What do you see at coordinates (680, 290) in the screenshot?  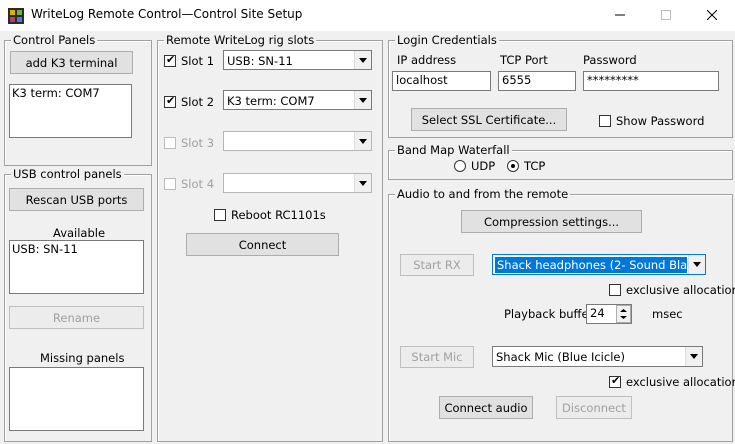 I see `rx-exclusive-allocation-label: exclusive allocation` at bounding box center [680, 290].